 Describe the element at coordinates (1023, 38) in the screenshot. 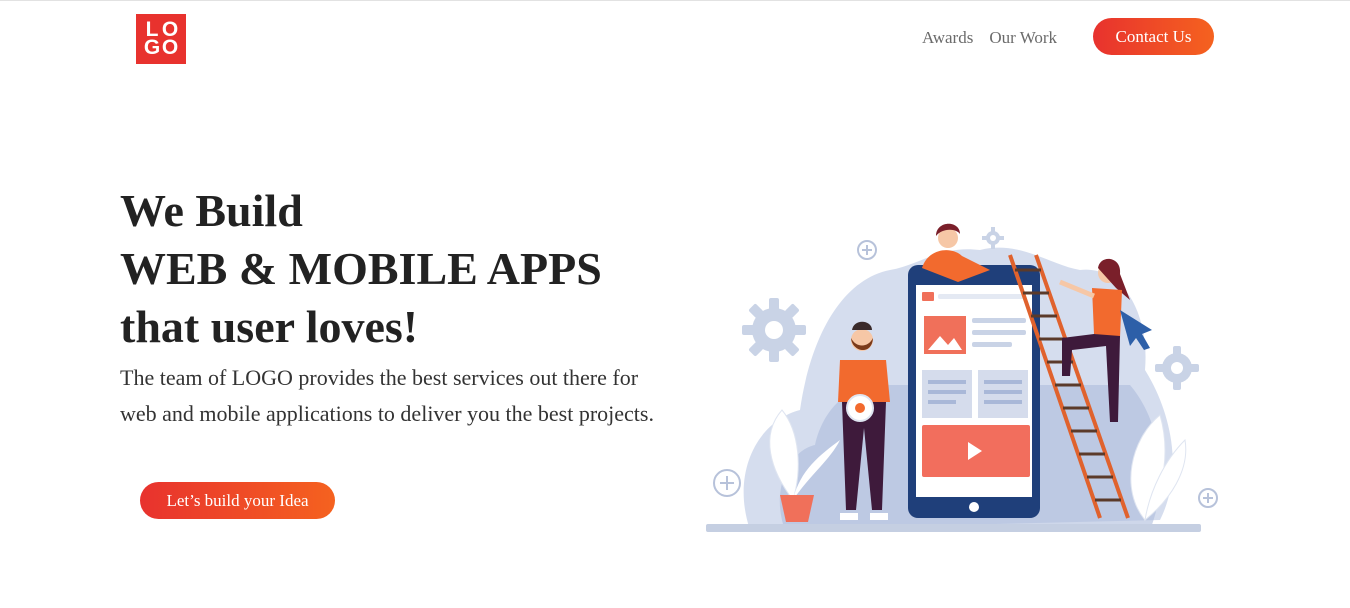

I see `nav-link-our-work: Our Work` at that location.